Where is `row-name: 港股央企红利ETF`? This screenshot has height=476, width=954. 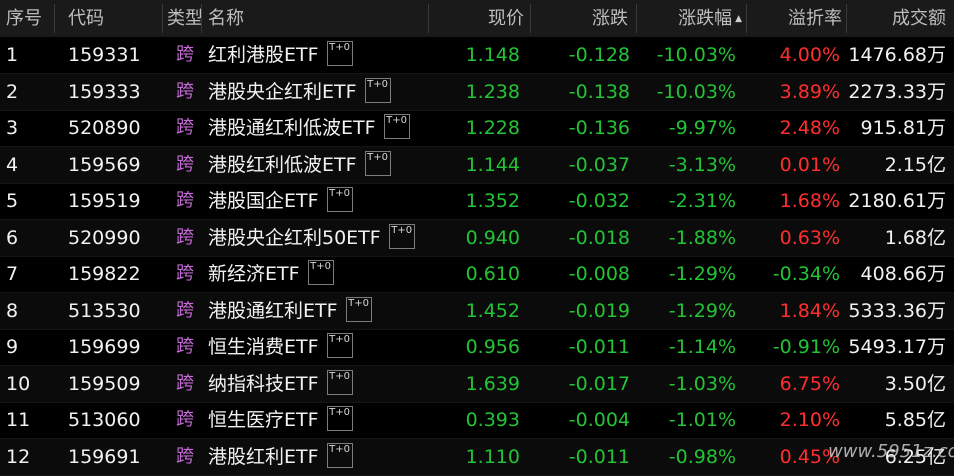 row-name: 港股央企红利ETF is located at coordinates (282, 92).